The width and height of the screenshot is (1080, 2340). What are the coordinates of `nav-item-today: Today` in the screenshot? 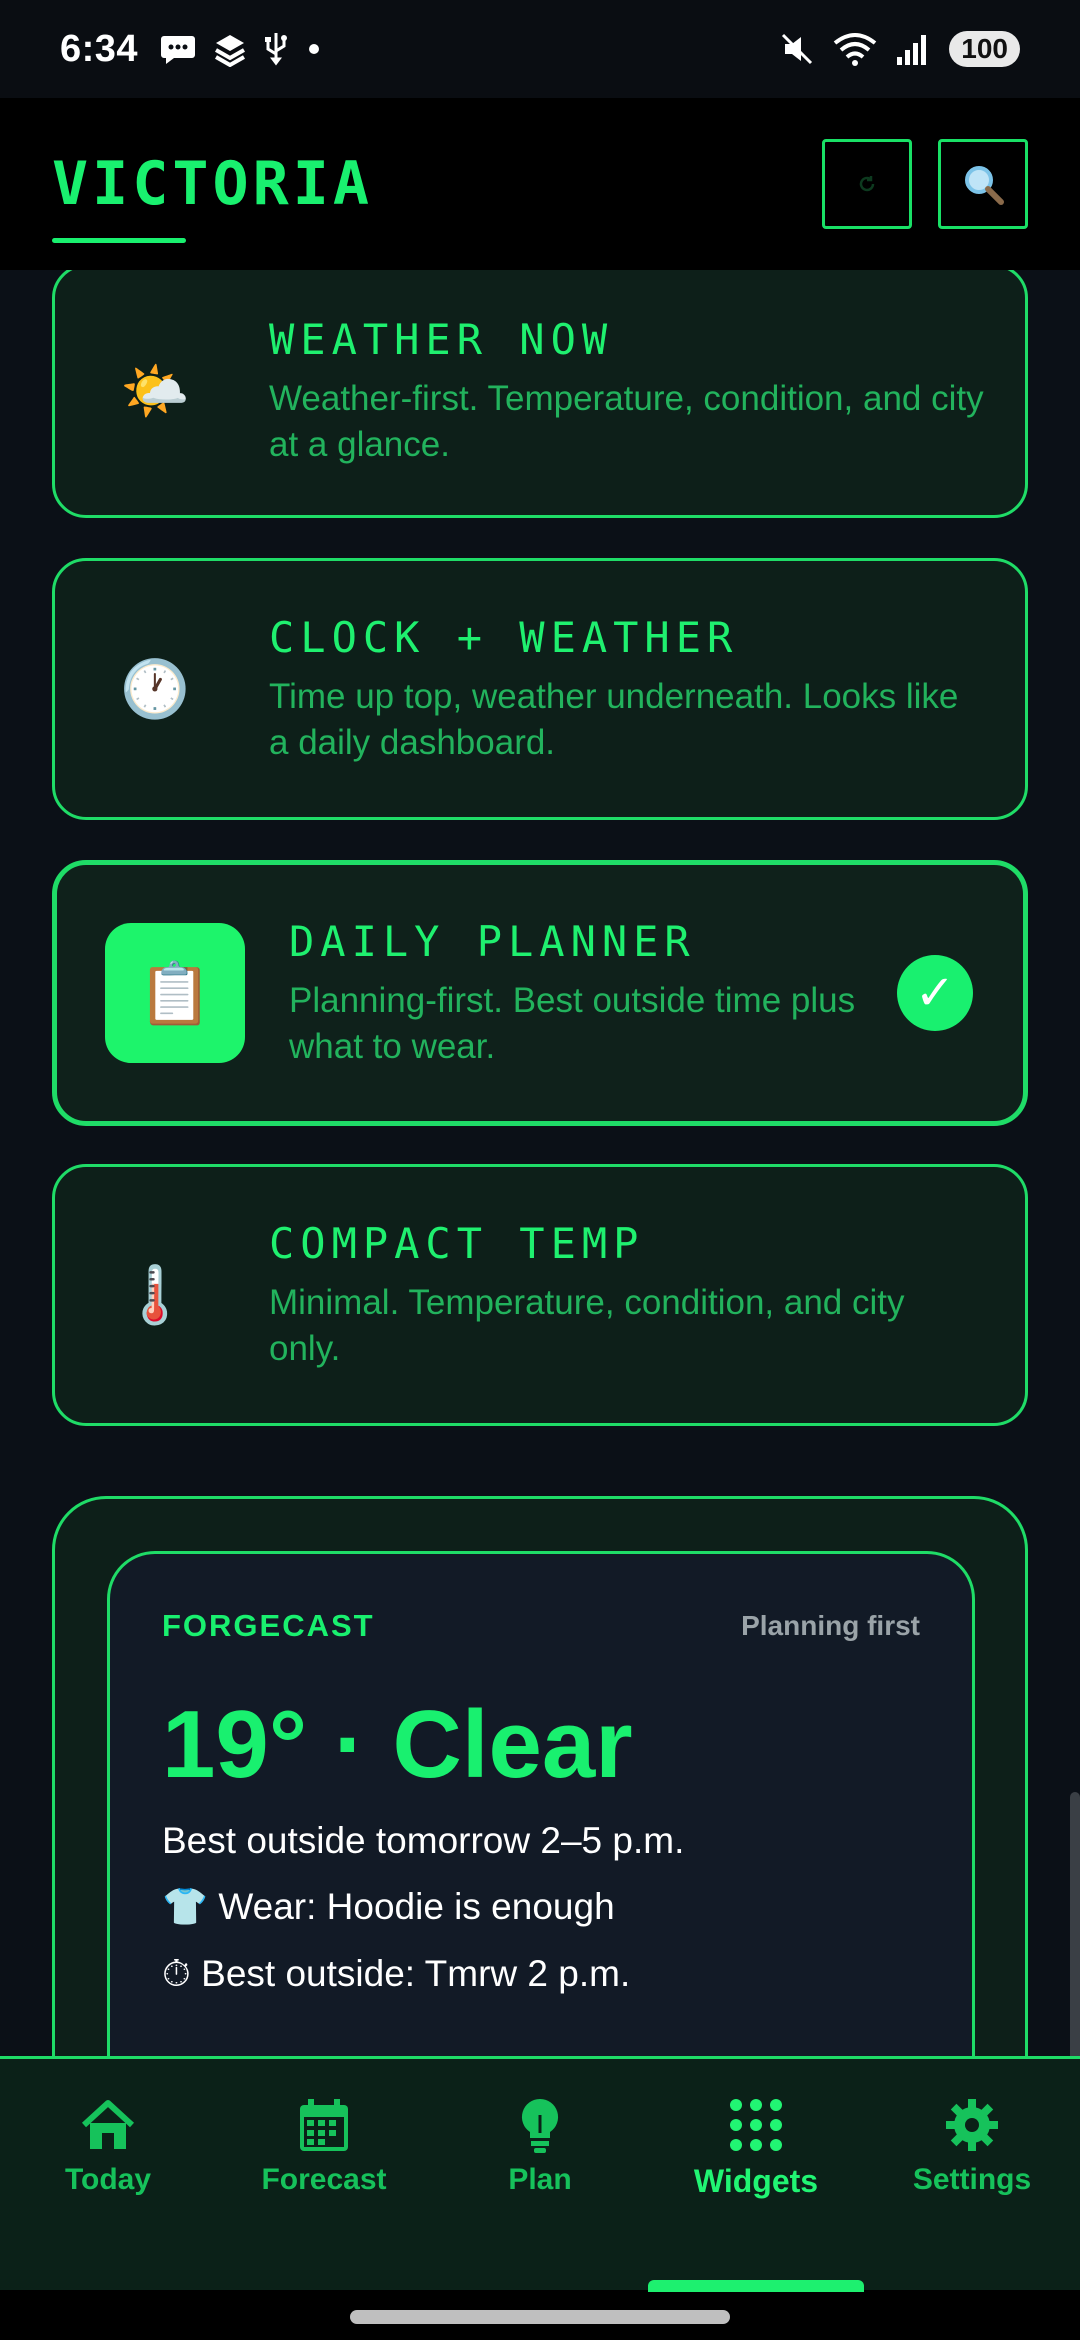 It's located at (108, 2174).